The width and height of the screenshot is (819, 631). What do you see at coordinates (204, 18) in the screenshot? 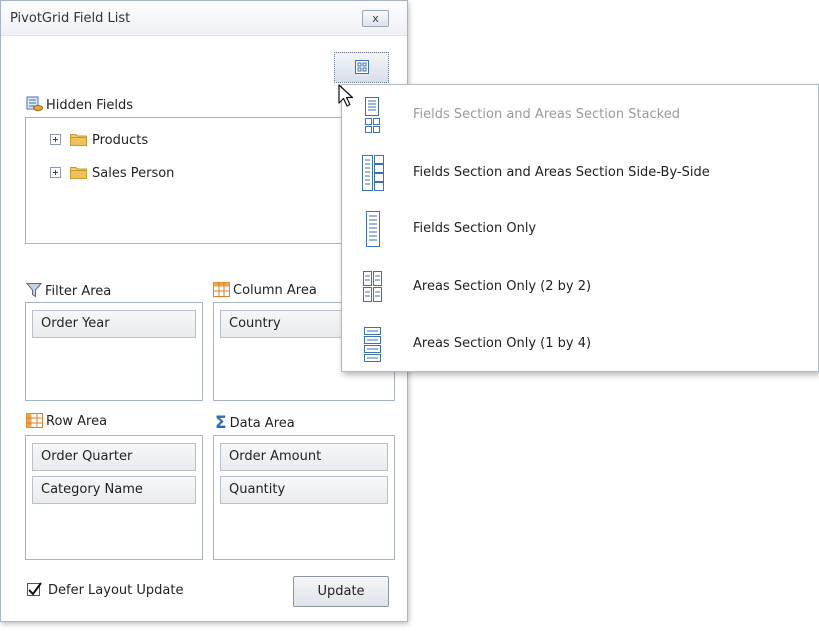
I see `title-bar: PivotGrid Field List x` at bounding box center [204, 18].